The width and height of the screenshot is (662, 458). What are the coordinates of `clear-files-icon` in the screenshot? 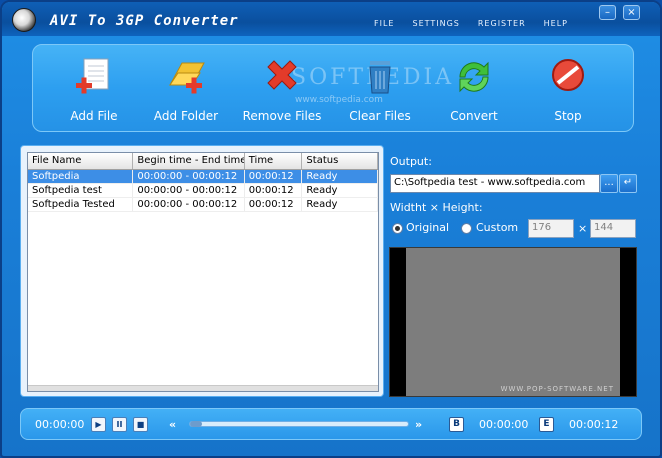 It's located at (380, 77).